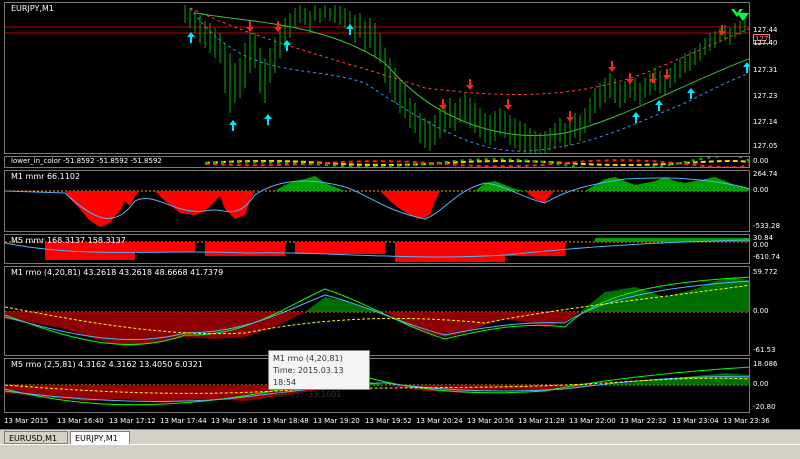 Image resolution: width=800 pixels, height=459 pixels. Describe the element at coordinates (100, 437) in the screenshot. I see `tab-eurjpy-m1: EURJPY,M1` at that location.